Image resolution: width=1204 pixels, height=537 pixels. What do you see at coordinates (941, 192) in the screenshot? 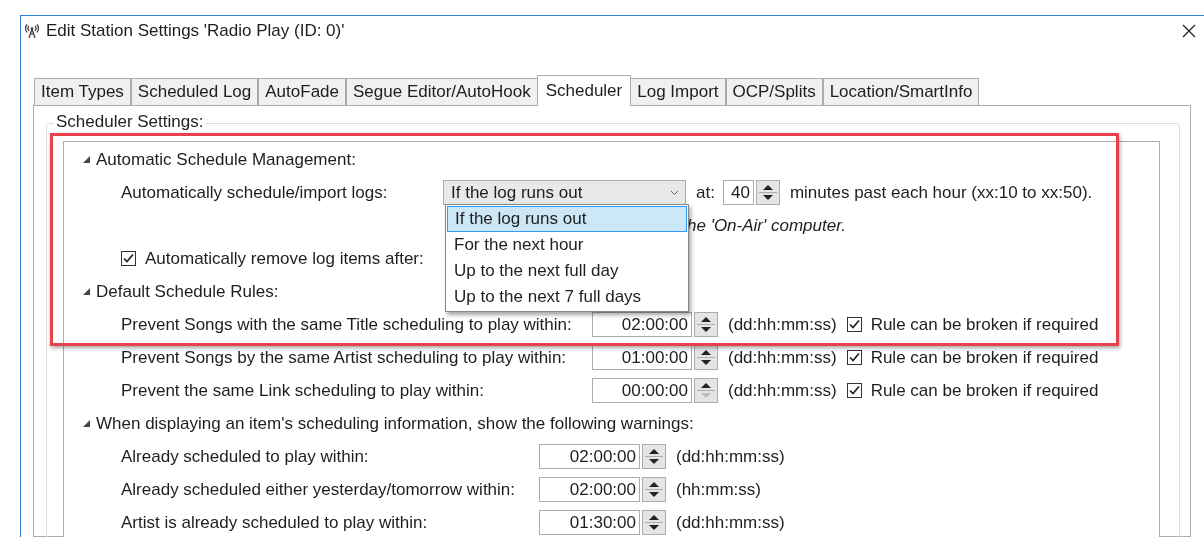
I see `minutes-label: minutes past each hour (xx:10 to xx:50).` at bounding box center [941, 192].